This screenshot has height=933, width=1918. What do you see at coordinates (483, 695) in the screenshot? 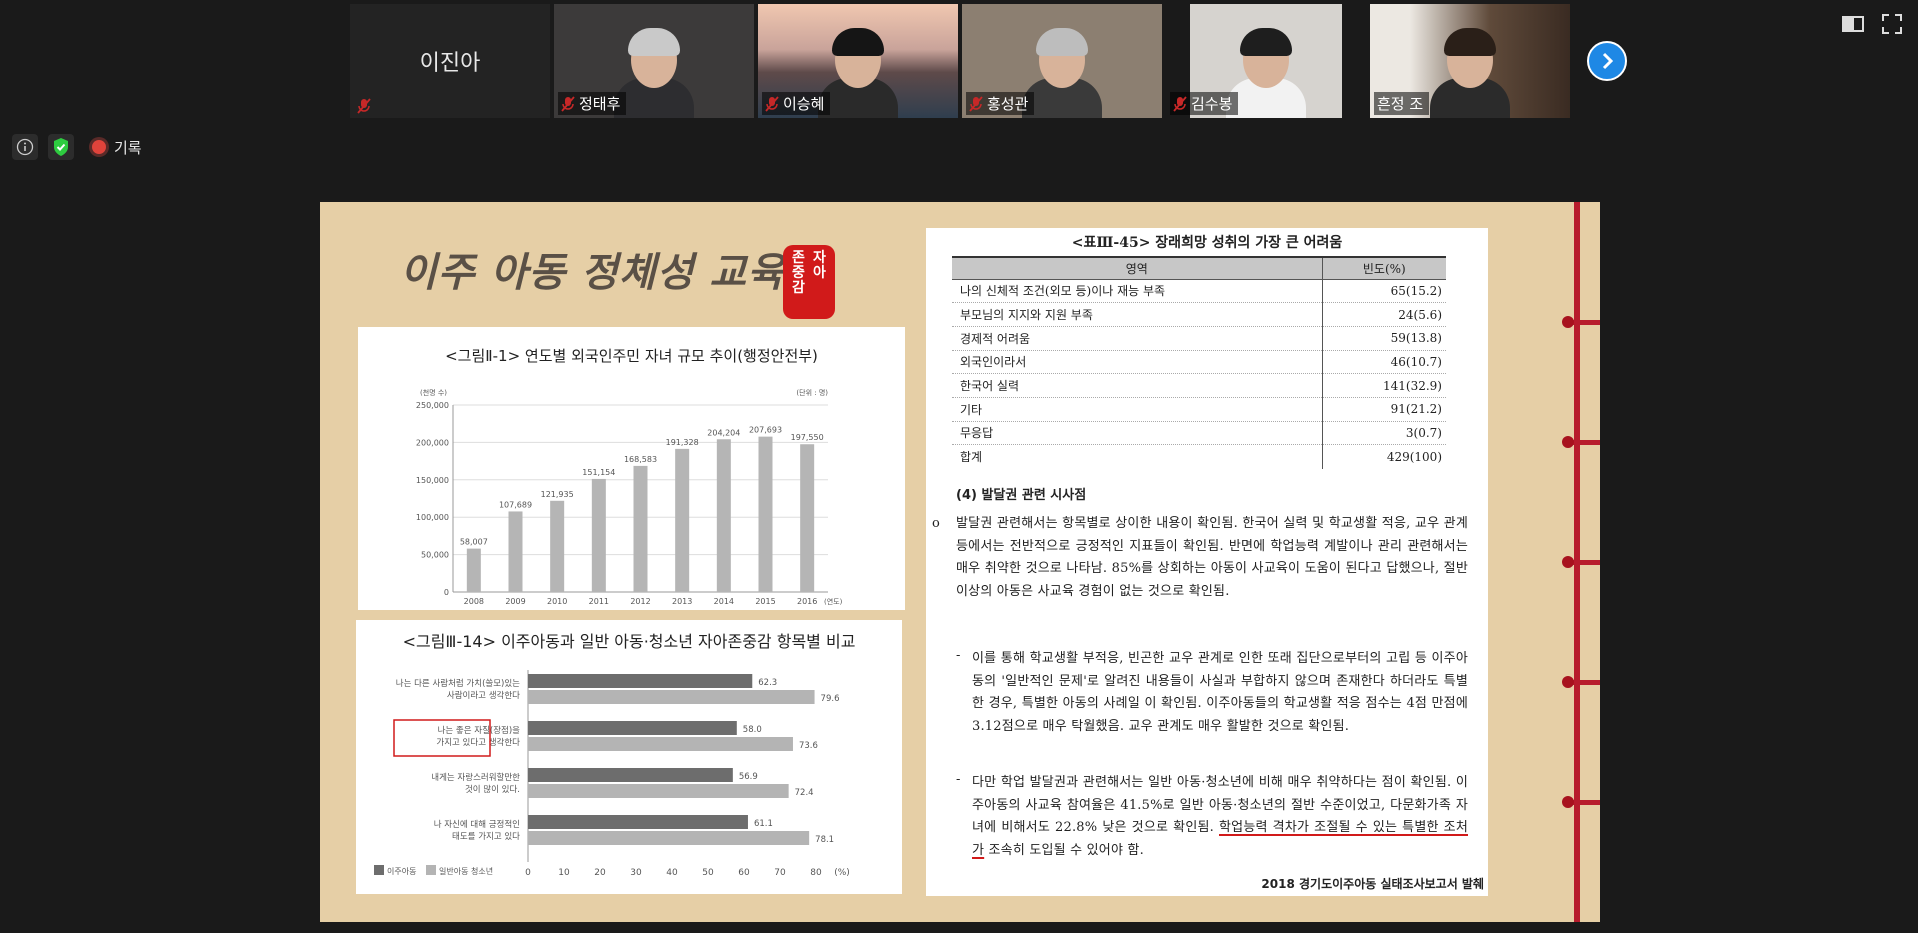
I see `category-label: 사람이라고 생각한다` at bounding box center [483, 695].